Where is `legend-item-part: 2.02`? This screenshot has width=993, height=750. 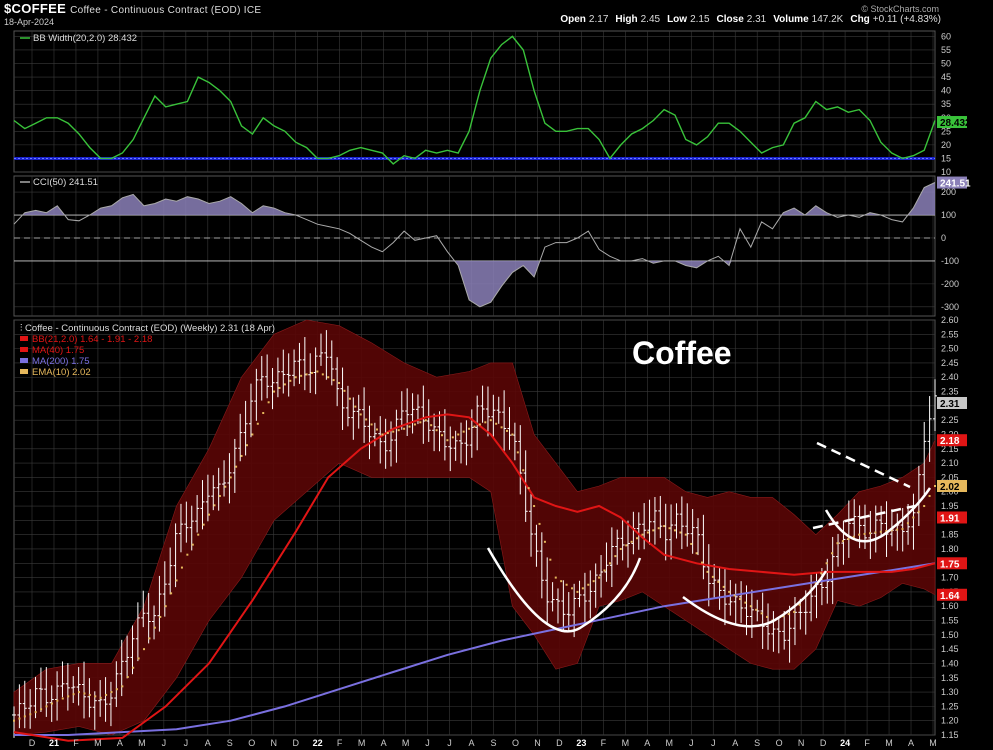
legend-item-part: 2.02 is located at coordinates (81, 372).